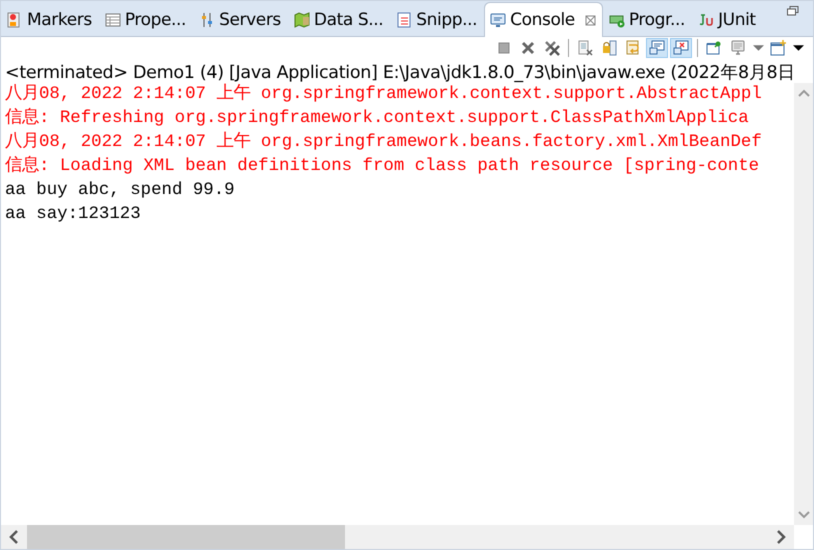 The image size is (814, 550). I want to click on wrap-icon, so click(633, 48).